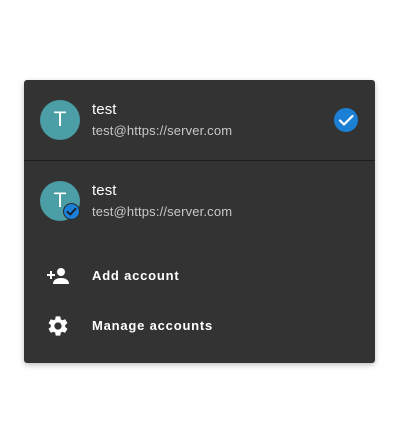  I want to click on add-account-label: Add account, so click(136, 275).